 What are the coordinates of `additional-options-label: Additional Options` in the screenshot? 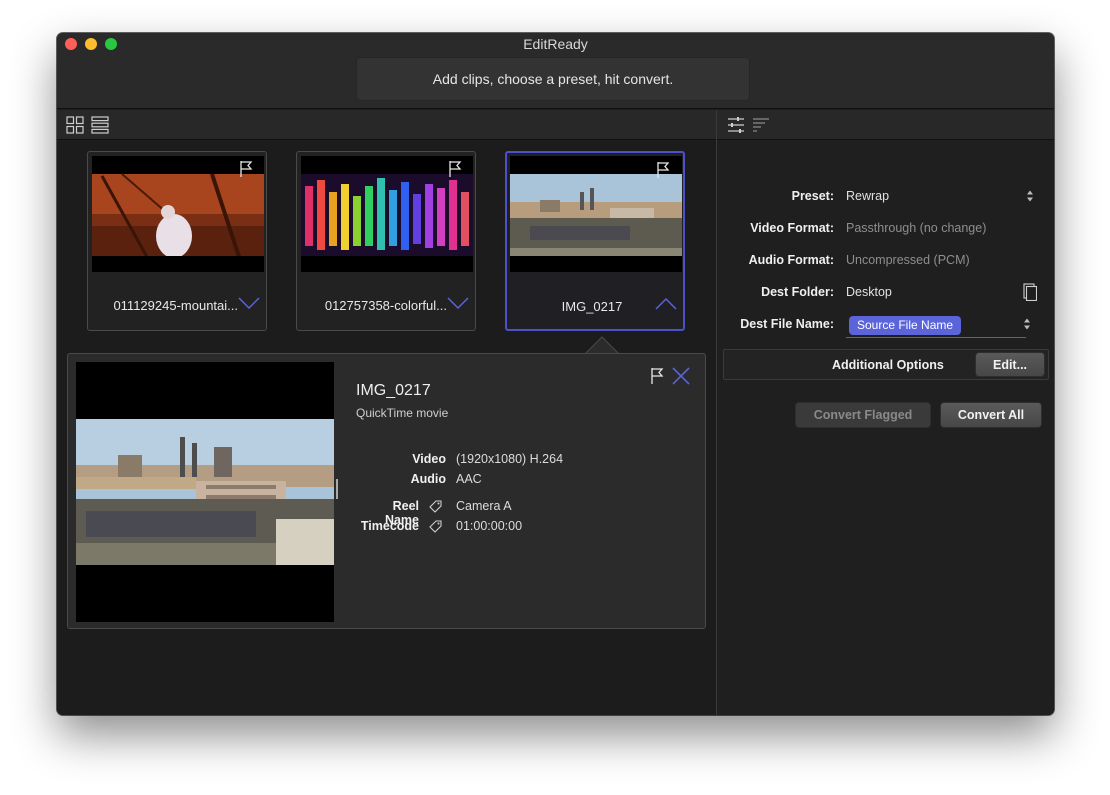 It's located at (888, 365).